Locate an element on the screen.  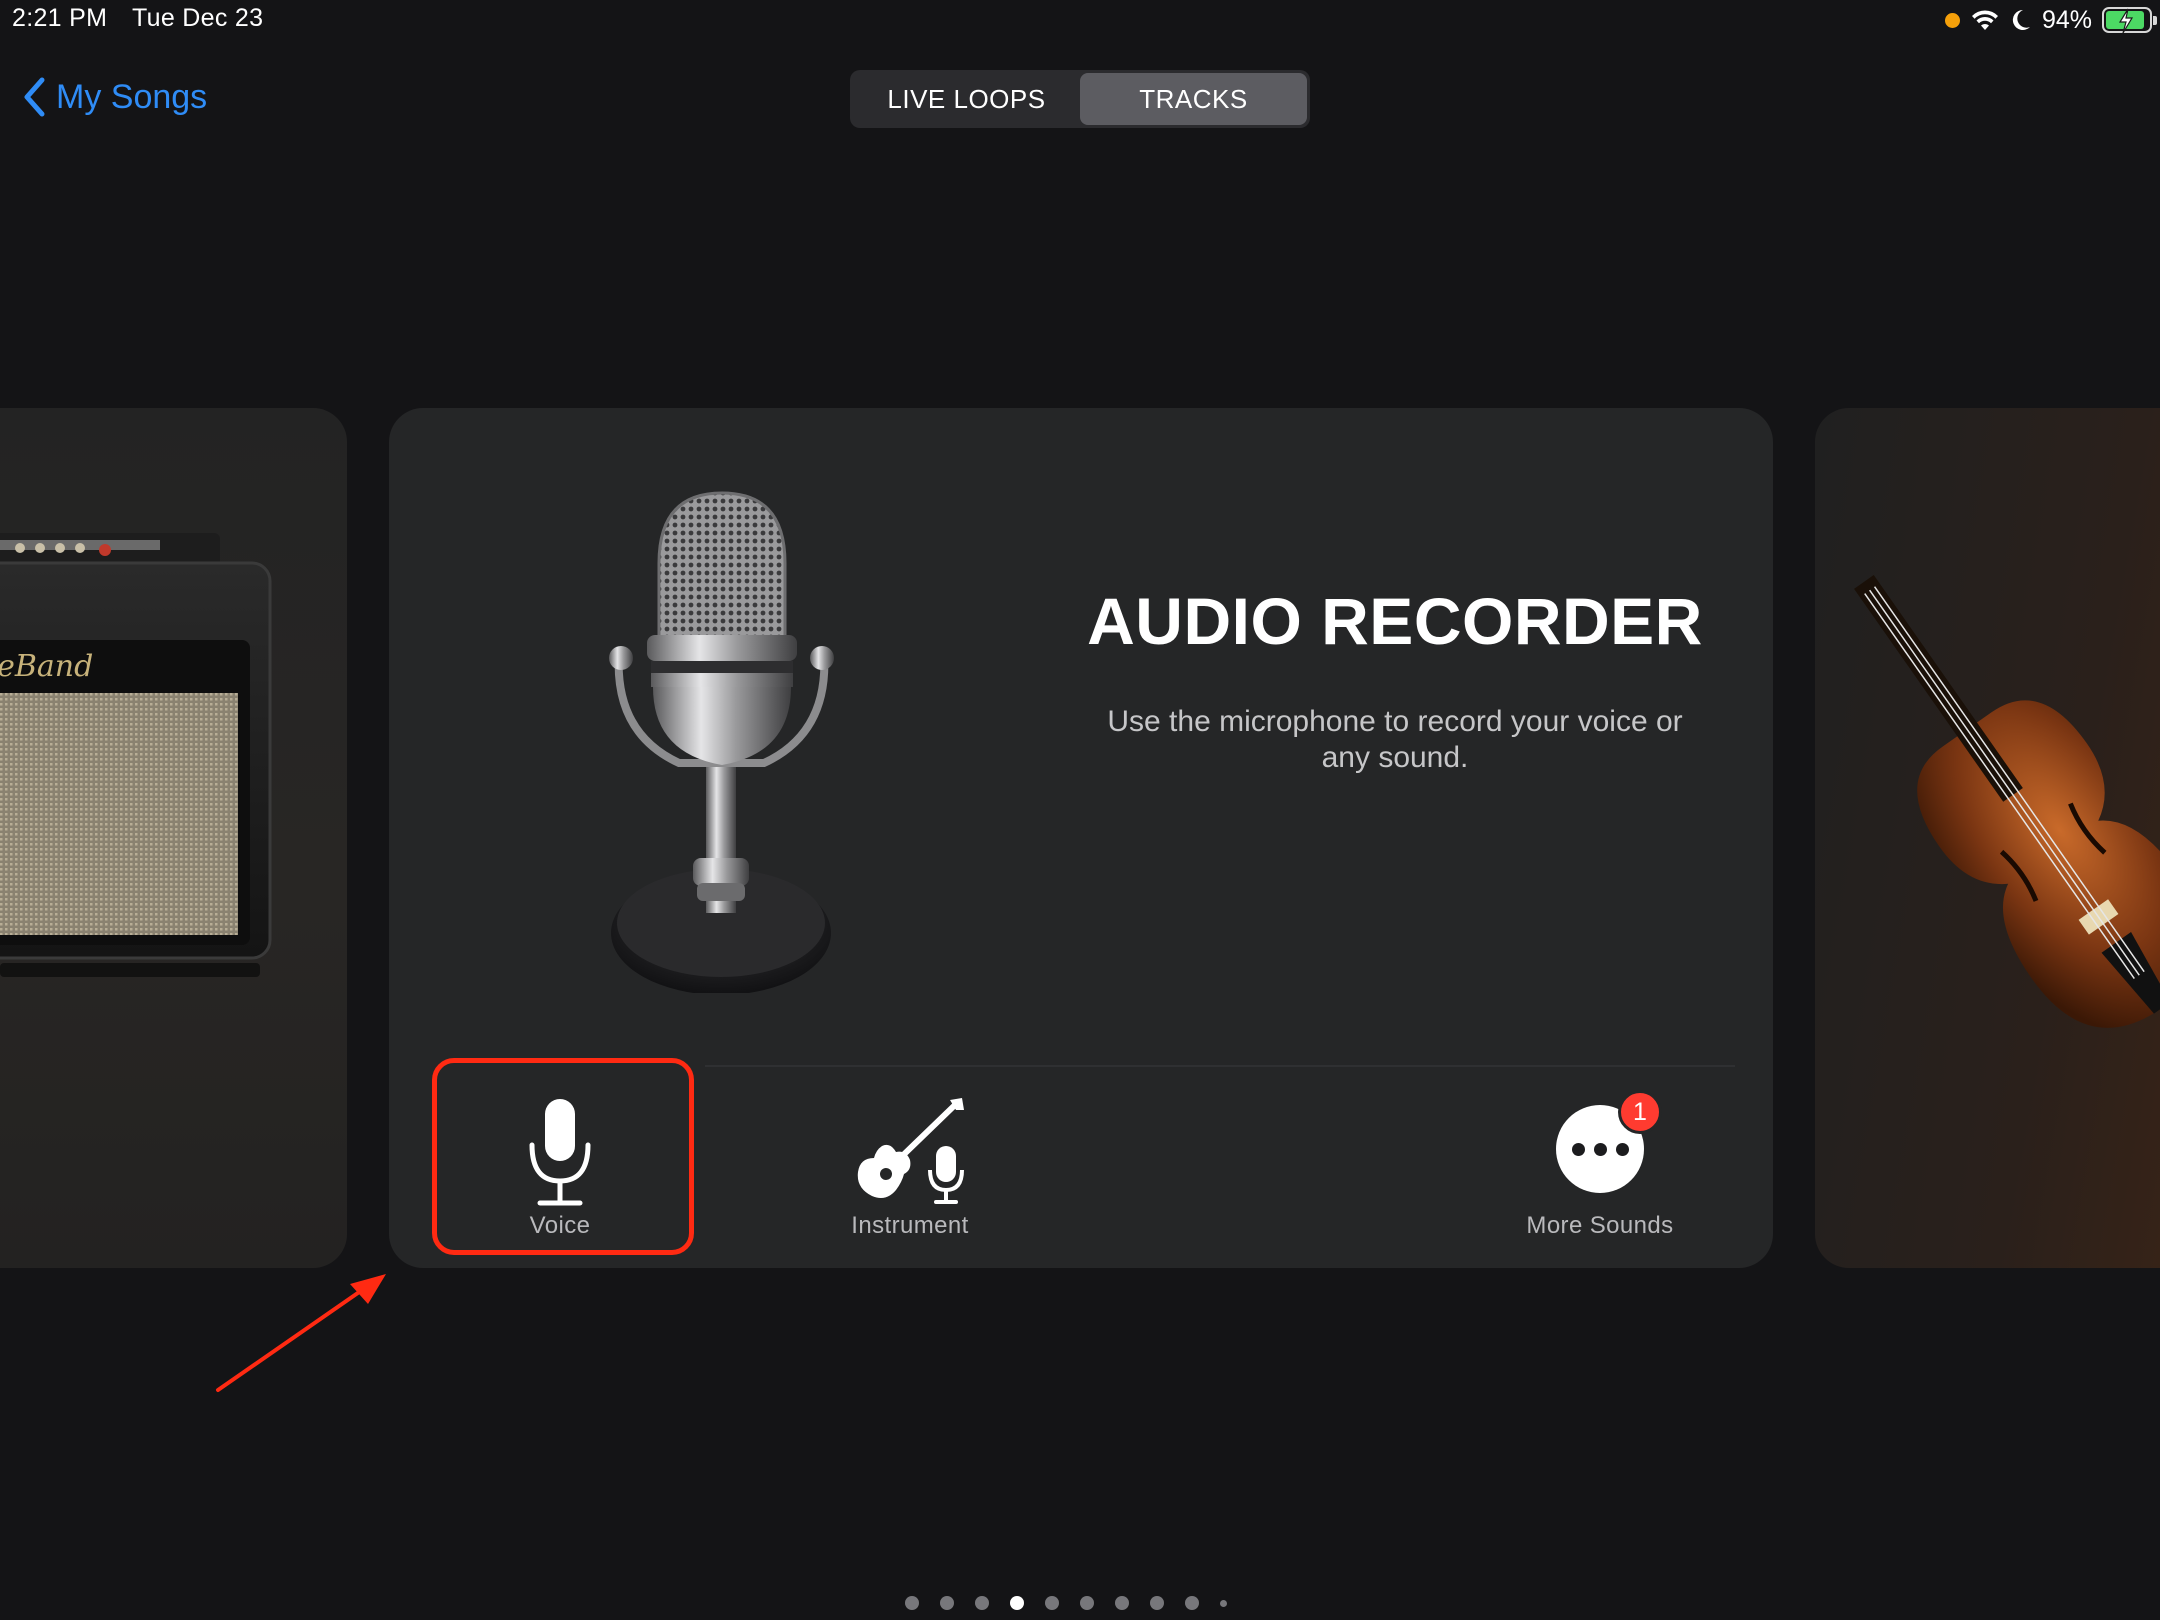
back-button: My Songs is located at coordinates (114, 97).